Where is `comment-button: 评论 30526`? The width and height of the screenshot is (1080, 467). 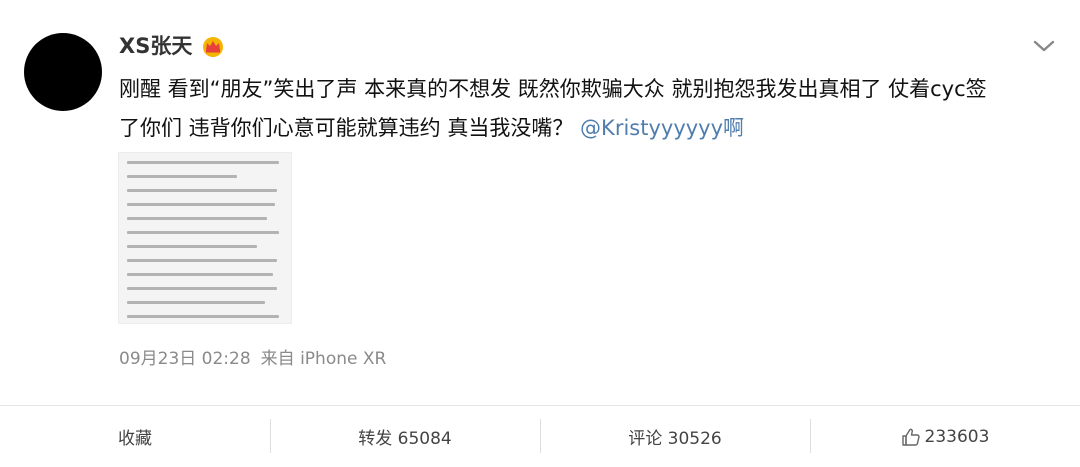 comment-button: 评论 30526 is located at coordinates (675, 436).